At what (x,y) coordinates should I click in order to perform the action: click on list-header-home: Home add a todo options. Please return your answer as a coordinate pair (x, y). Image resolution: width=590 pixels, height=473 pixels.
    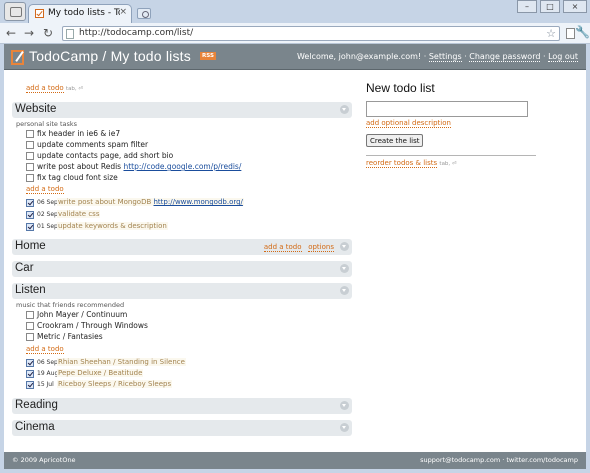
    Looking at the image, I should click on (182, 247).